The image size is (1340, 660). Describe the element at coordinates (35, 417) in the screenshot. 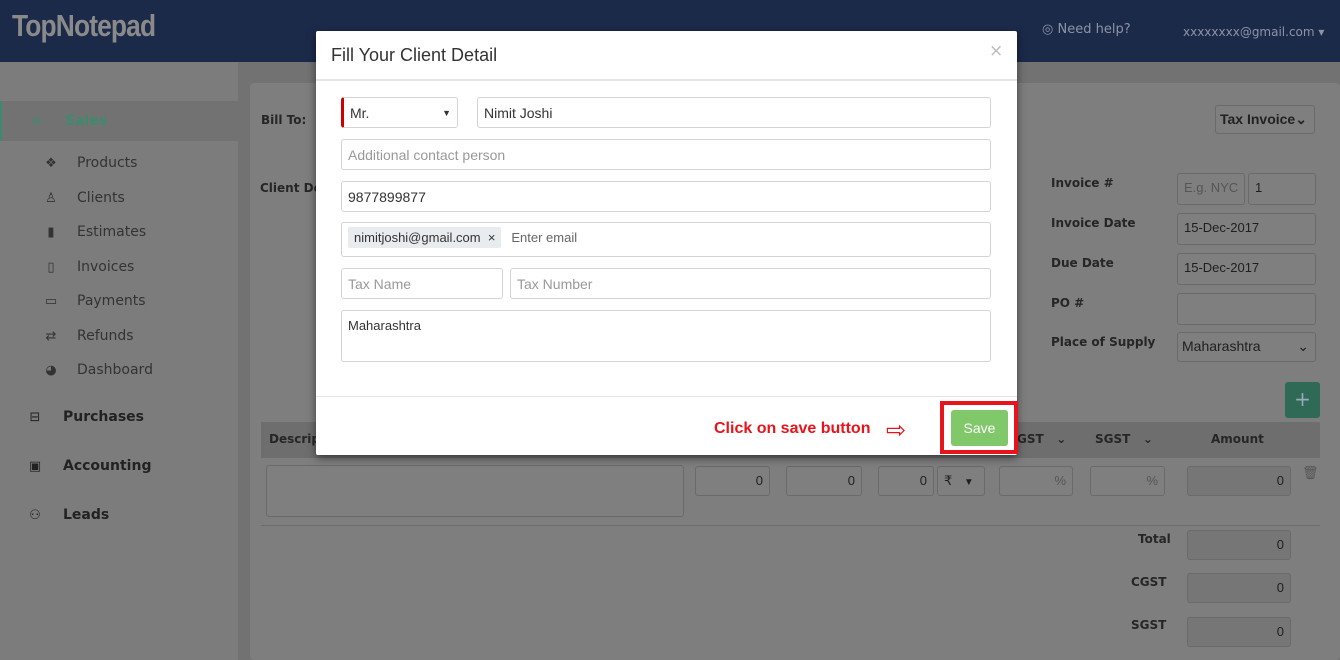

I see `minus-square-icon: ⊟` at that location.